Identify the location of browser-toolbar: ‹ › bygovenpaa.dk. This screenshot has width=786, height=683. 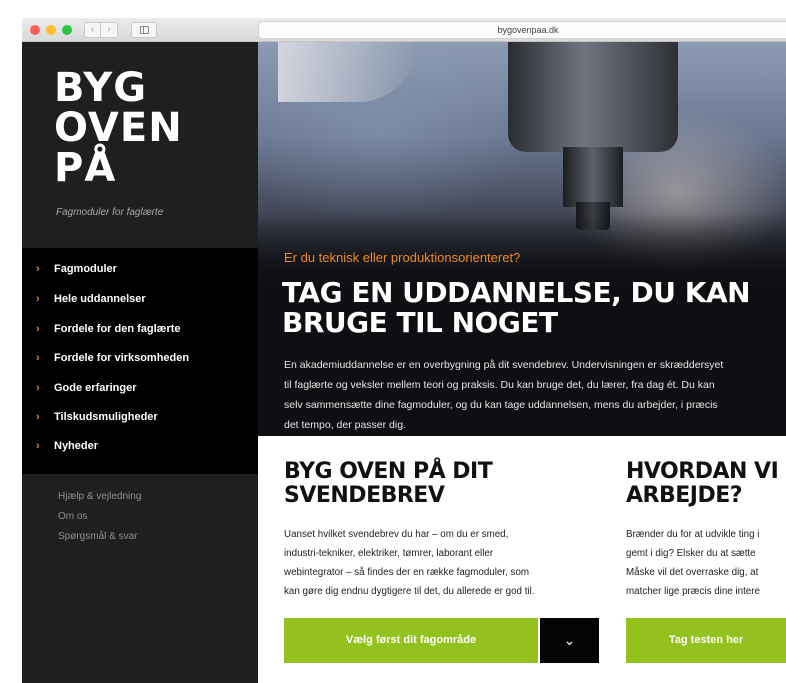
(404, 30).